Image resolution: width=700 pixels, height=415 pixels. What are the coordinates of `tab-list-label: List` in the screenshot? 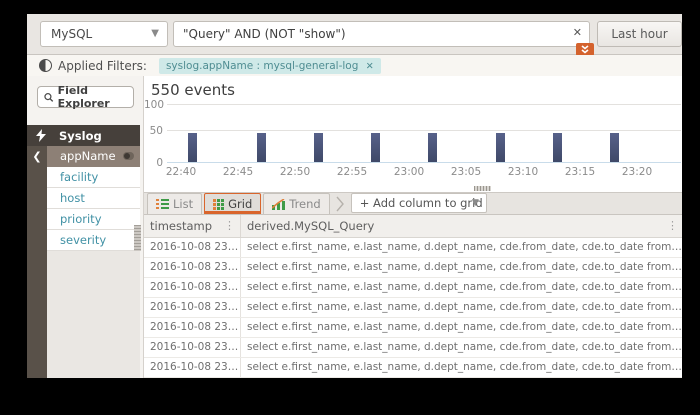 It's located at (183, 204).